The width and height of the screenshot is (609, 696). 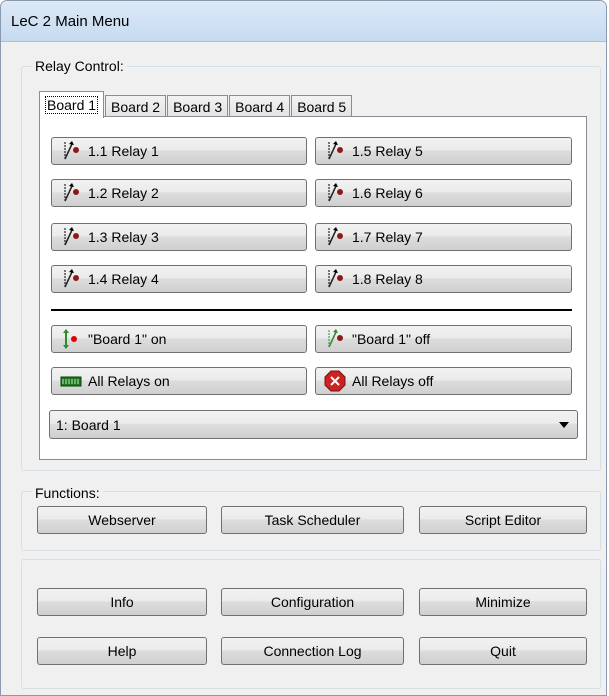 I want to click on relay-8-label: 1.8 Relay 8, so click(x=387, y=279).